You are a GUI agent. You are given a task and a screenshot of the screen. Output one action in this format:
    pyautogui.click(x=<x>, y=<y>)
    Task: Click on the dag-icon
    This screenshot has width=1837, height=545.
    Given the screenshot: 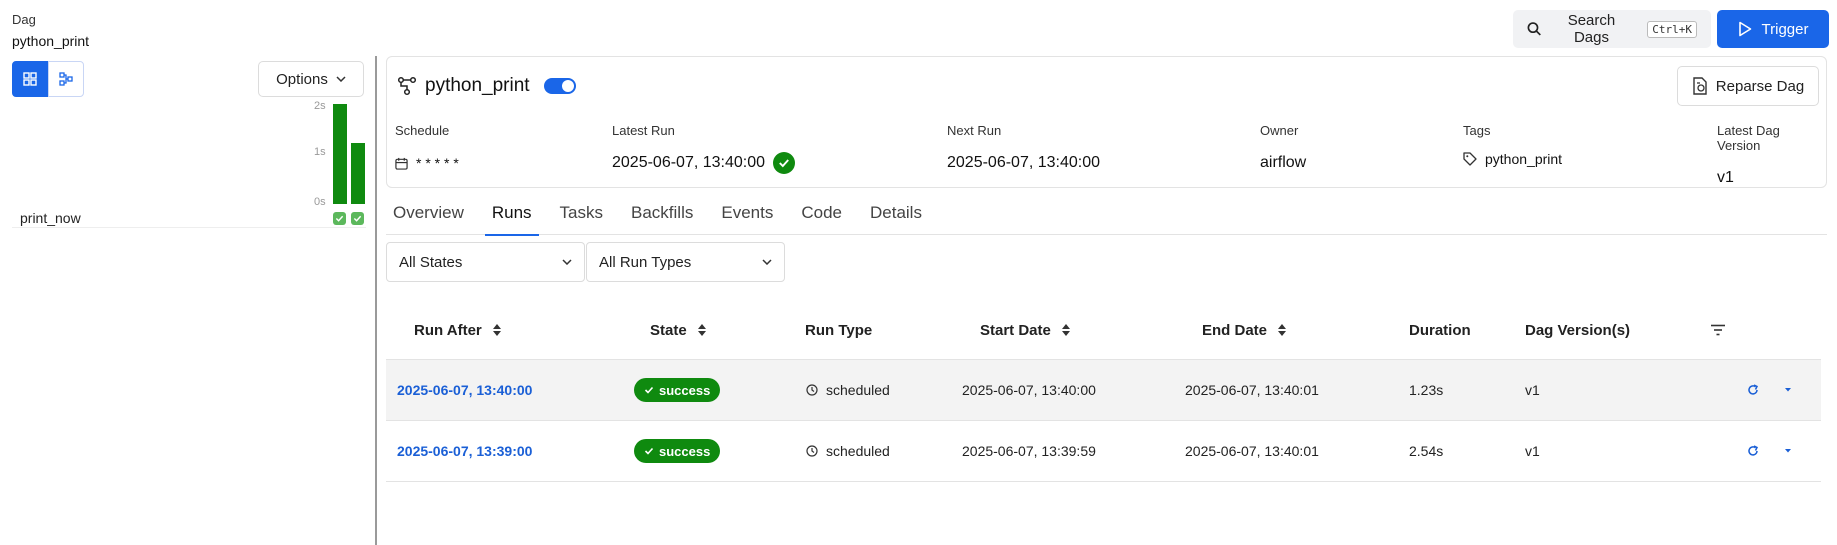 What is the action you would take?
    pyautogui.click(x=407, y=86)
    